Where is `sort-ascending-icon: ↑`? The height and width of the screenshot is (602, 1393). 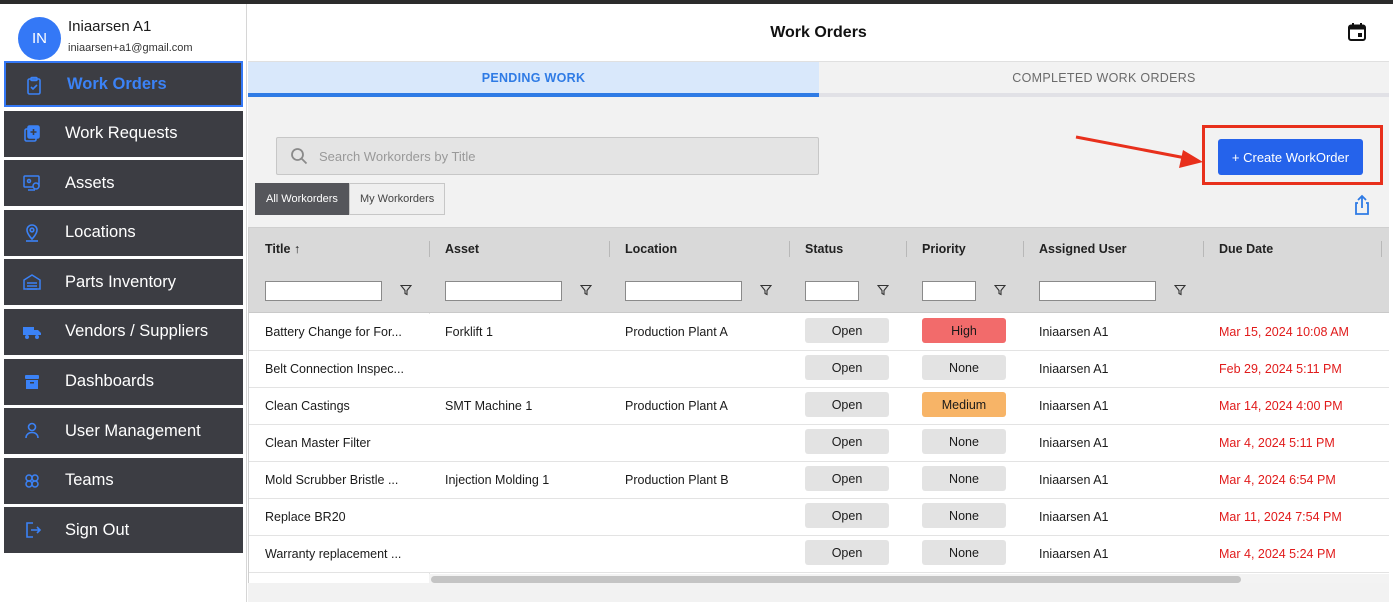 sort-ascending-icon: ↑ is located at coordinates (297, 249).